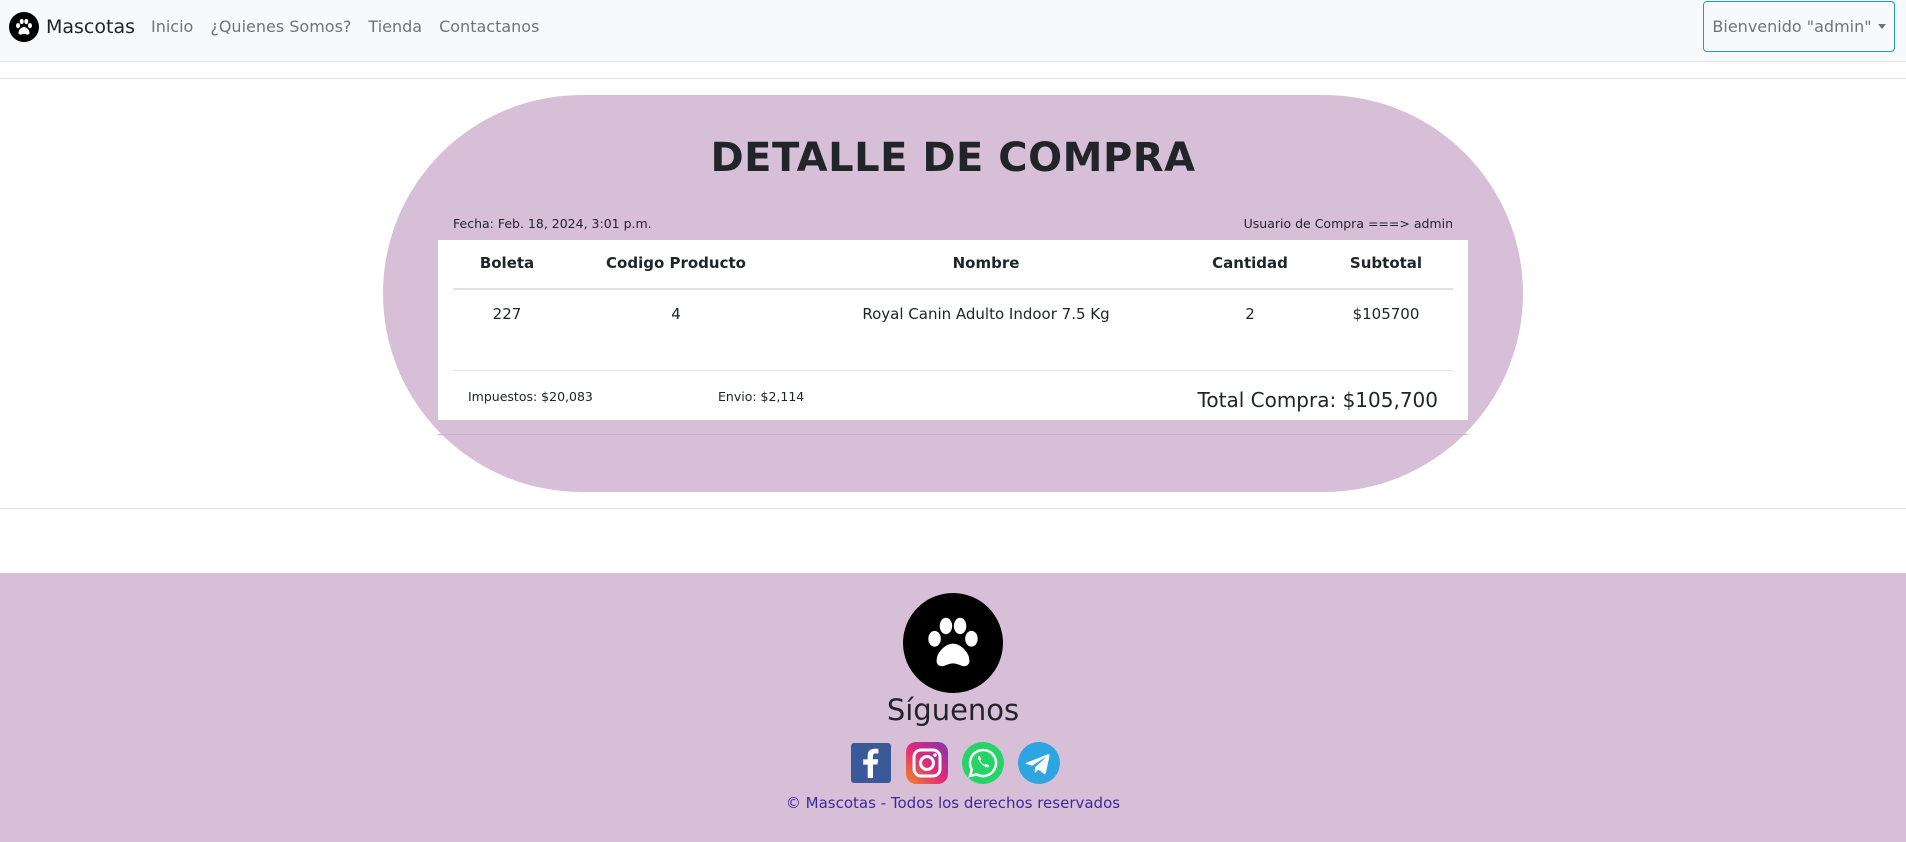 The width and height of the screenshot is (1906, 842). I want to click on social-links, so click(961, 763).